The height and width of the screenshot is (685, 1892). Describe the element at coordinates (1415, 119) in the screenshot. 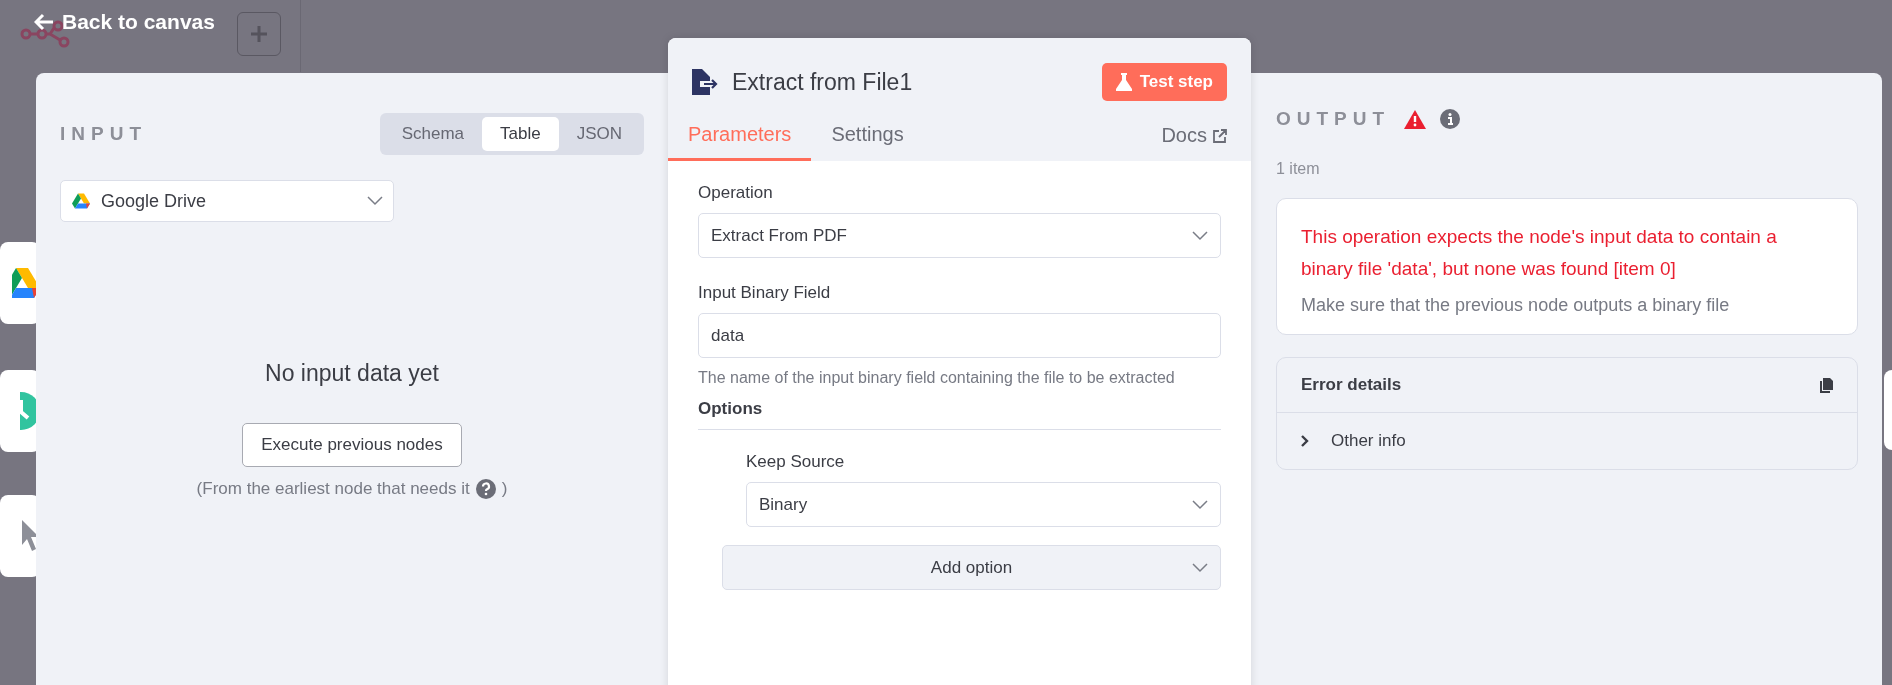

I see `warning-icon` at that location.